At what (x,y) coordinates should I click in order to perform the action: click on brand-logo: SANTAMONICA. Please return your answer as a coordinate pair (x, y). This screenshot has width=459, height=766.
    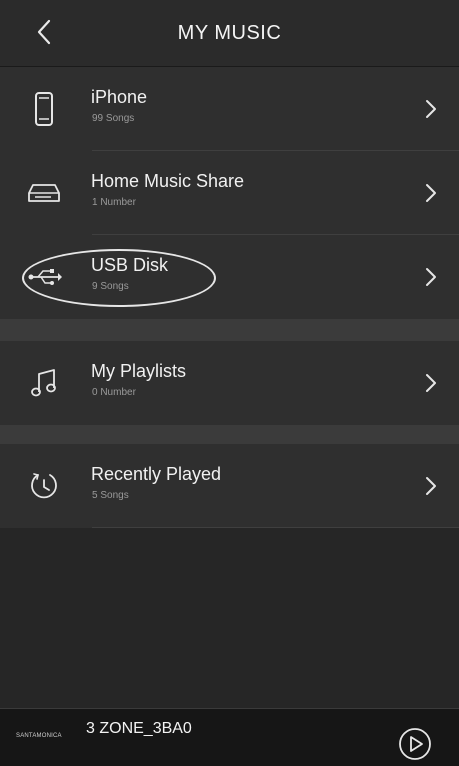
    Looking at the image, I should click on (39, 736).